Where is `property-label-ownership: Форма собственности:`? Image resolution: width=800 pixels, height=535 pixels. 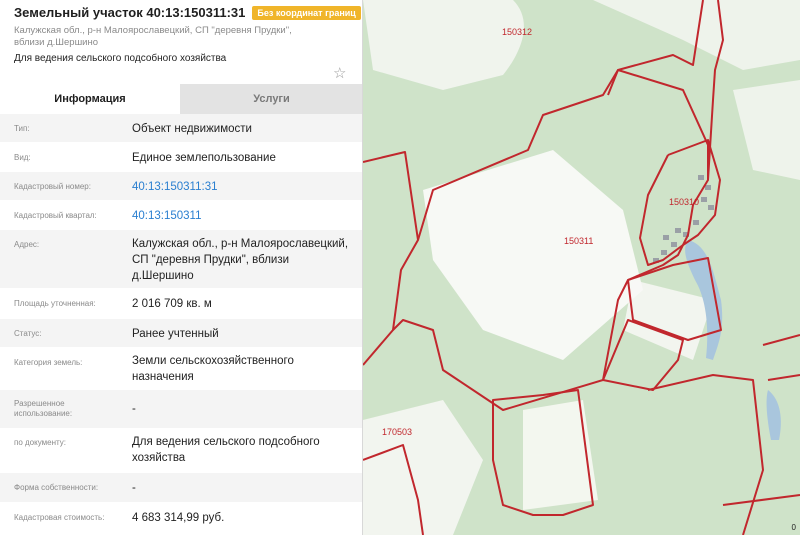 property-label-ownership: Форма собственности: is located at coordinates (56, 487).